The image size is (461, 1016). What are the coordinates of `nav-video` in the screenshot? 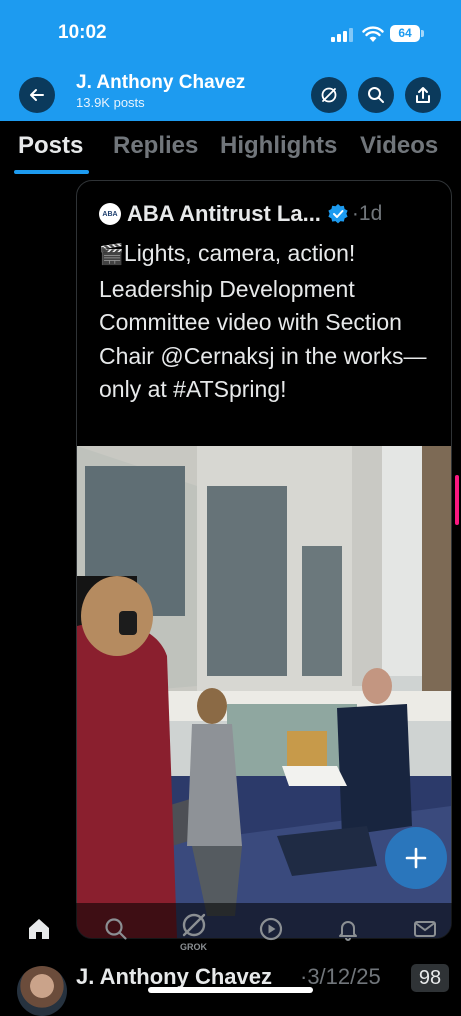 It's located at (271, 929).